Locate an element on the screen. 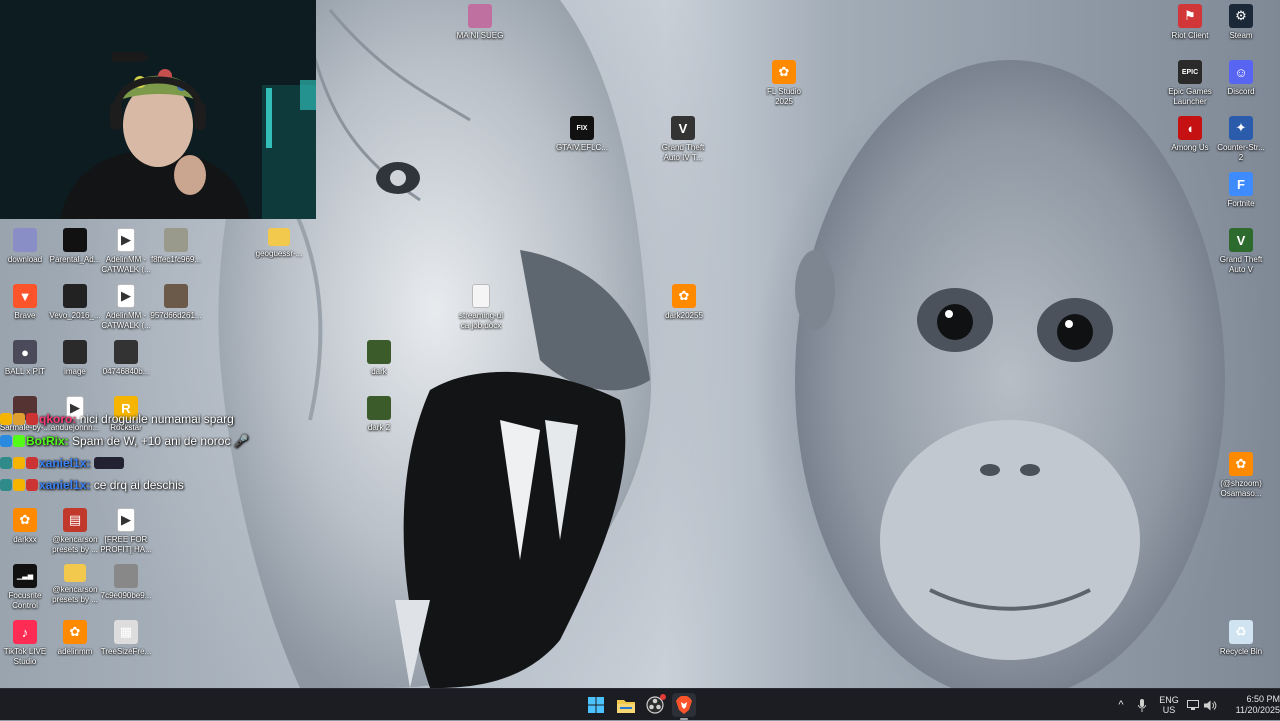 Image resolution: width=1280 pixels, height=721 pixels. crown-badge-icon is located at coordinates (6, 419).